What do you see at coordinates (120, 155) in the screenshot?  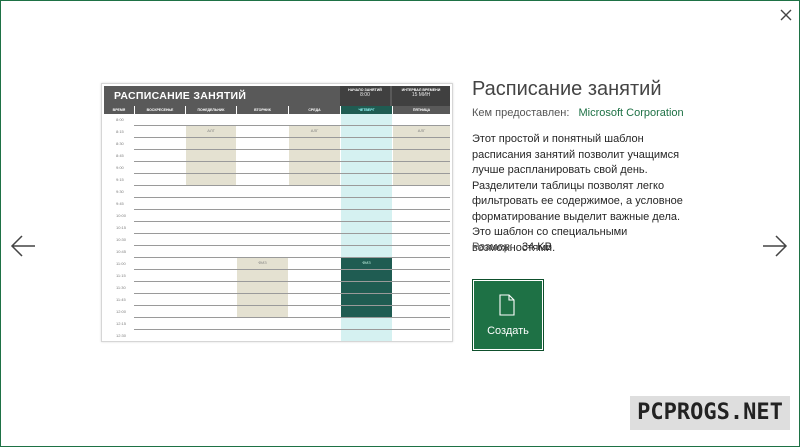 I see `preview-time-label: 8:45` at bounding box center [120, 155].